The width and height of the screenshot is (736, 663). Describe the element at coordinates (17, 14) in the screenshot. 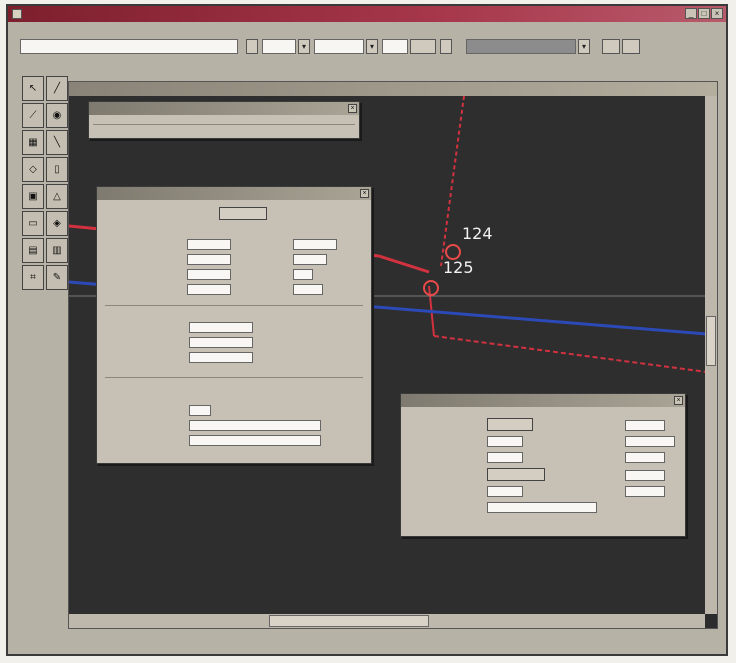

I see `app-icon` at that location.